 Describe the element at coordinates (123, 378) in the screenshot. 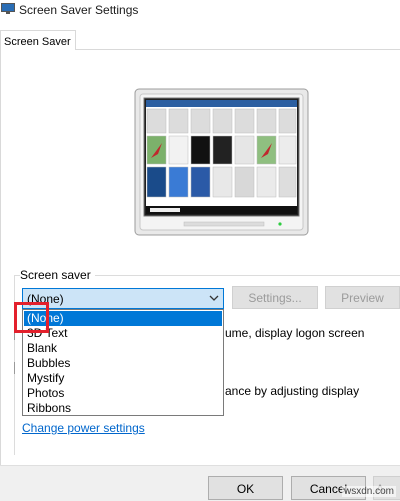

I see `dropdown-option: Mystify` at that location.